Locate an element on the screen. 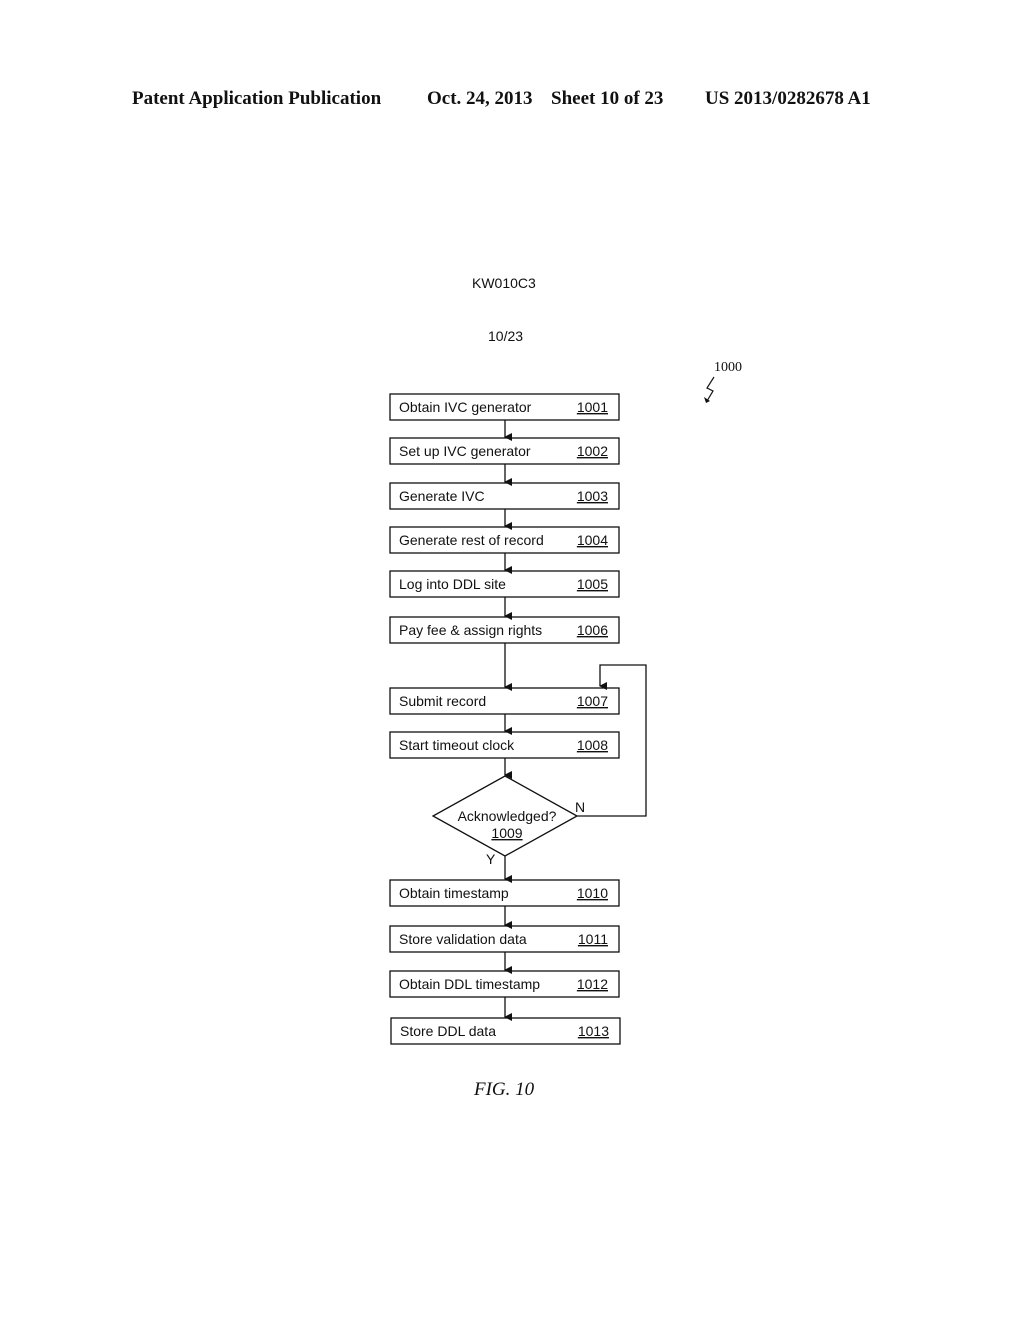  step-number: 1013 is located at coordinates (593, 1031).